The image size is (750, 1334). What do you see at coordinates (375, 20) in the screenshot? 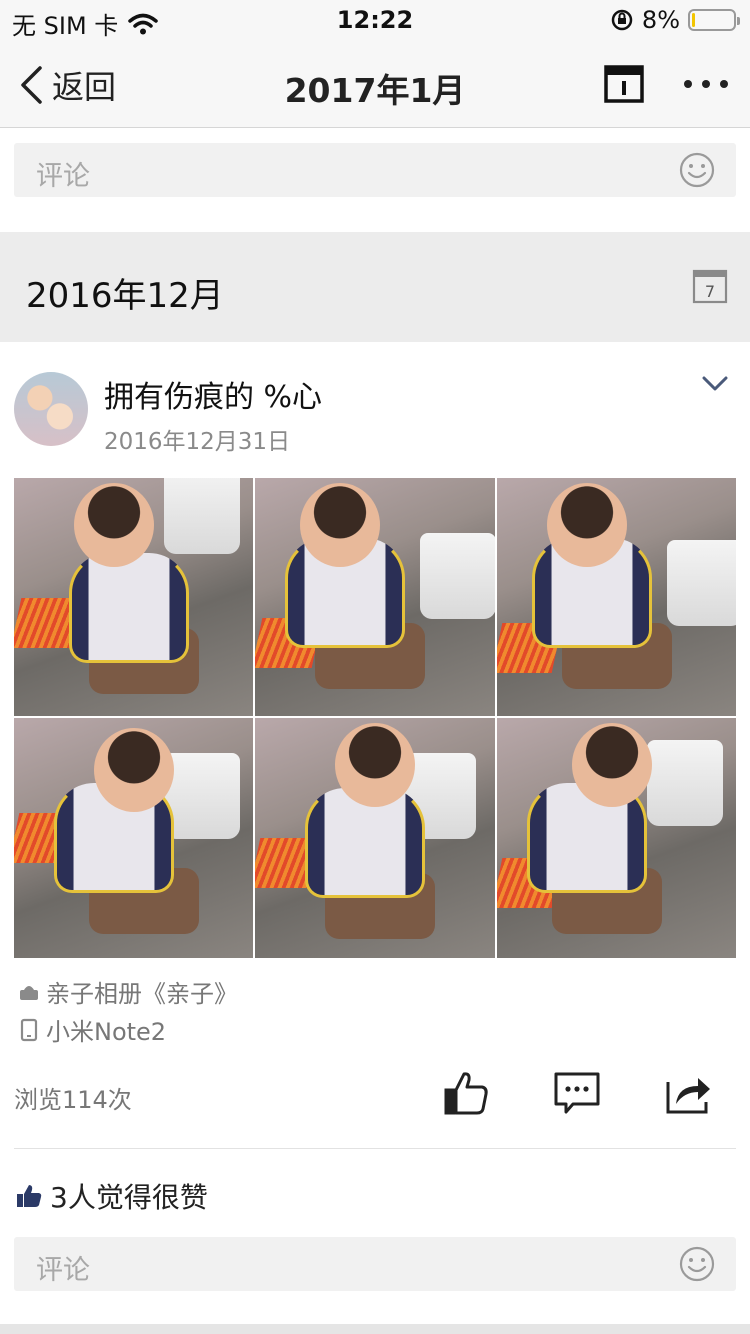
I see `status-bar: 无 SIM 卡 12:22 8%` at bounding box center [375, 20].